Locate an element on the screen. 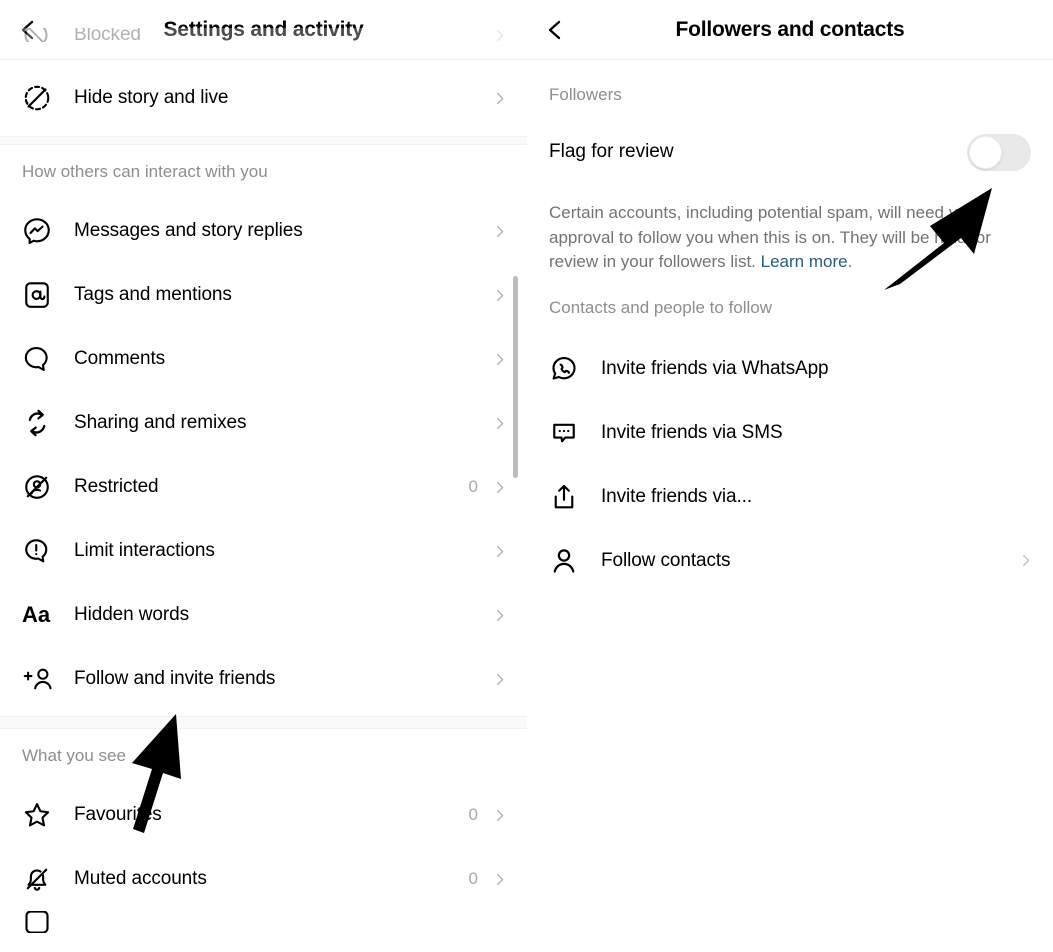  chevron-left-icon is located at coordinates (555, 30).